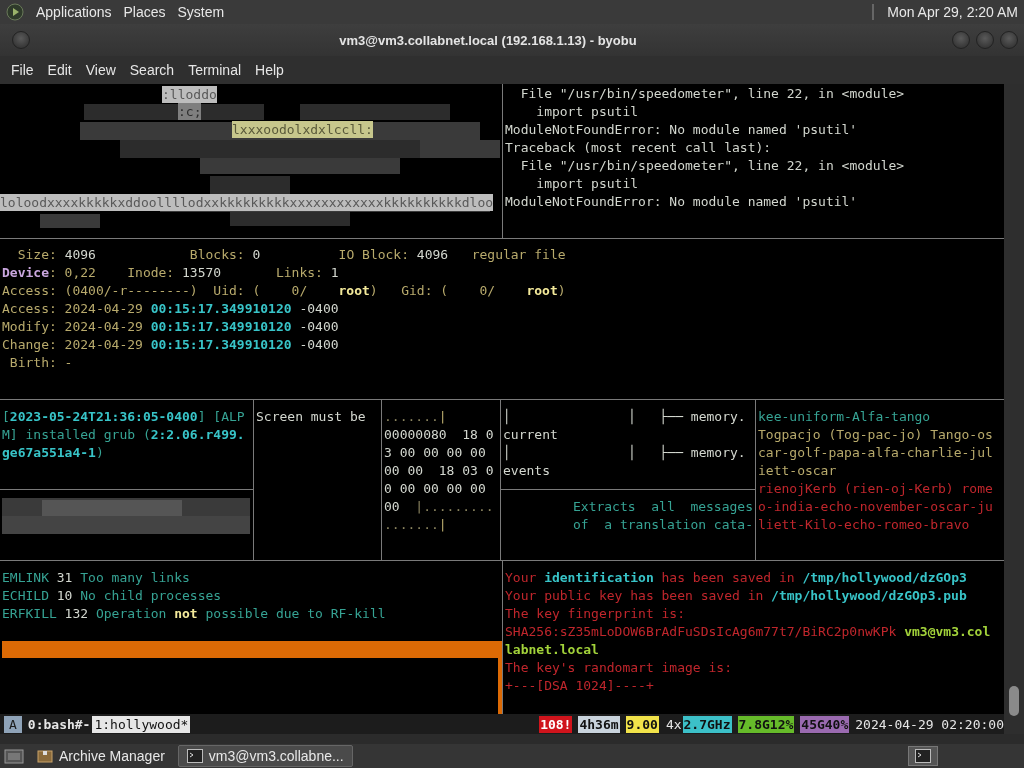 The height and width of the screenshot is (768, 1024). What do you see at coordinates (215, 70) in the screenshot?
I see `menu-item: Terminal` at bounding box center [215, 70].